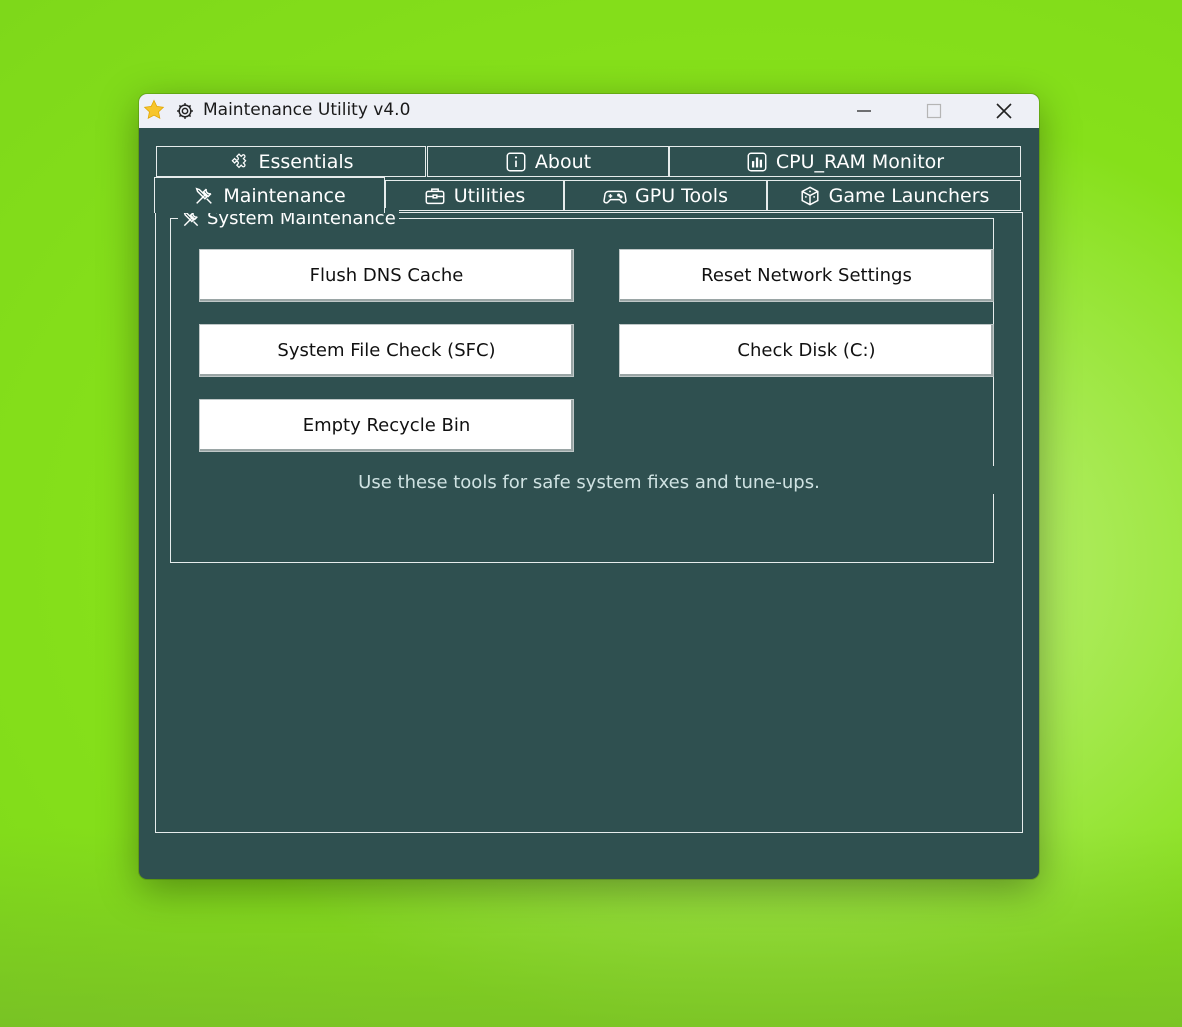 This screenshot has width=1182, height=1027. What do you see at coordinates (306, 161) in the screenshot?
I see `tab-label: Essentials` at bounding box center [306, 161].